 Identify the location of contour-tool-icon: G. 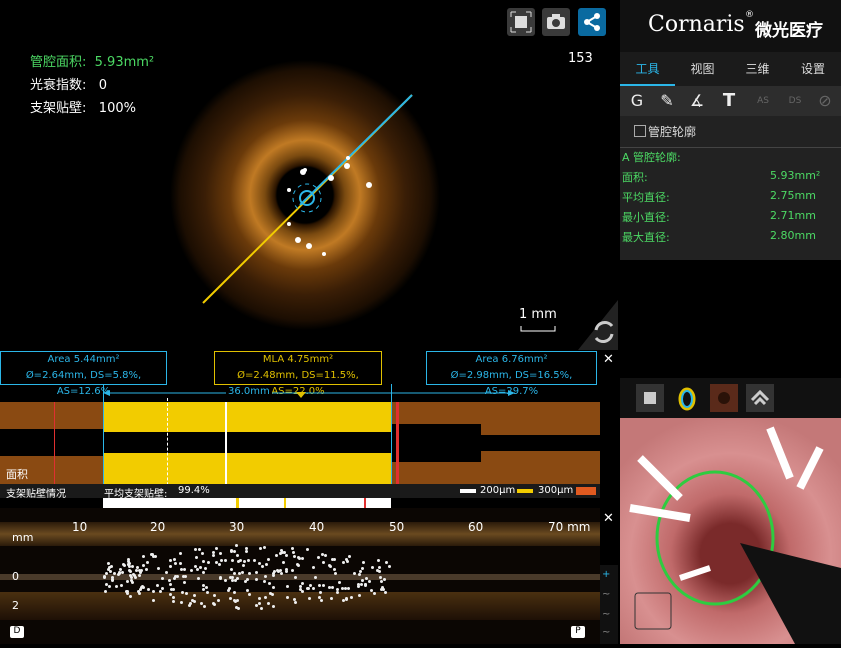
(637, 101).